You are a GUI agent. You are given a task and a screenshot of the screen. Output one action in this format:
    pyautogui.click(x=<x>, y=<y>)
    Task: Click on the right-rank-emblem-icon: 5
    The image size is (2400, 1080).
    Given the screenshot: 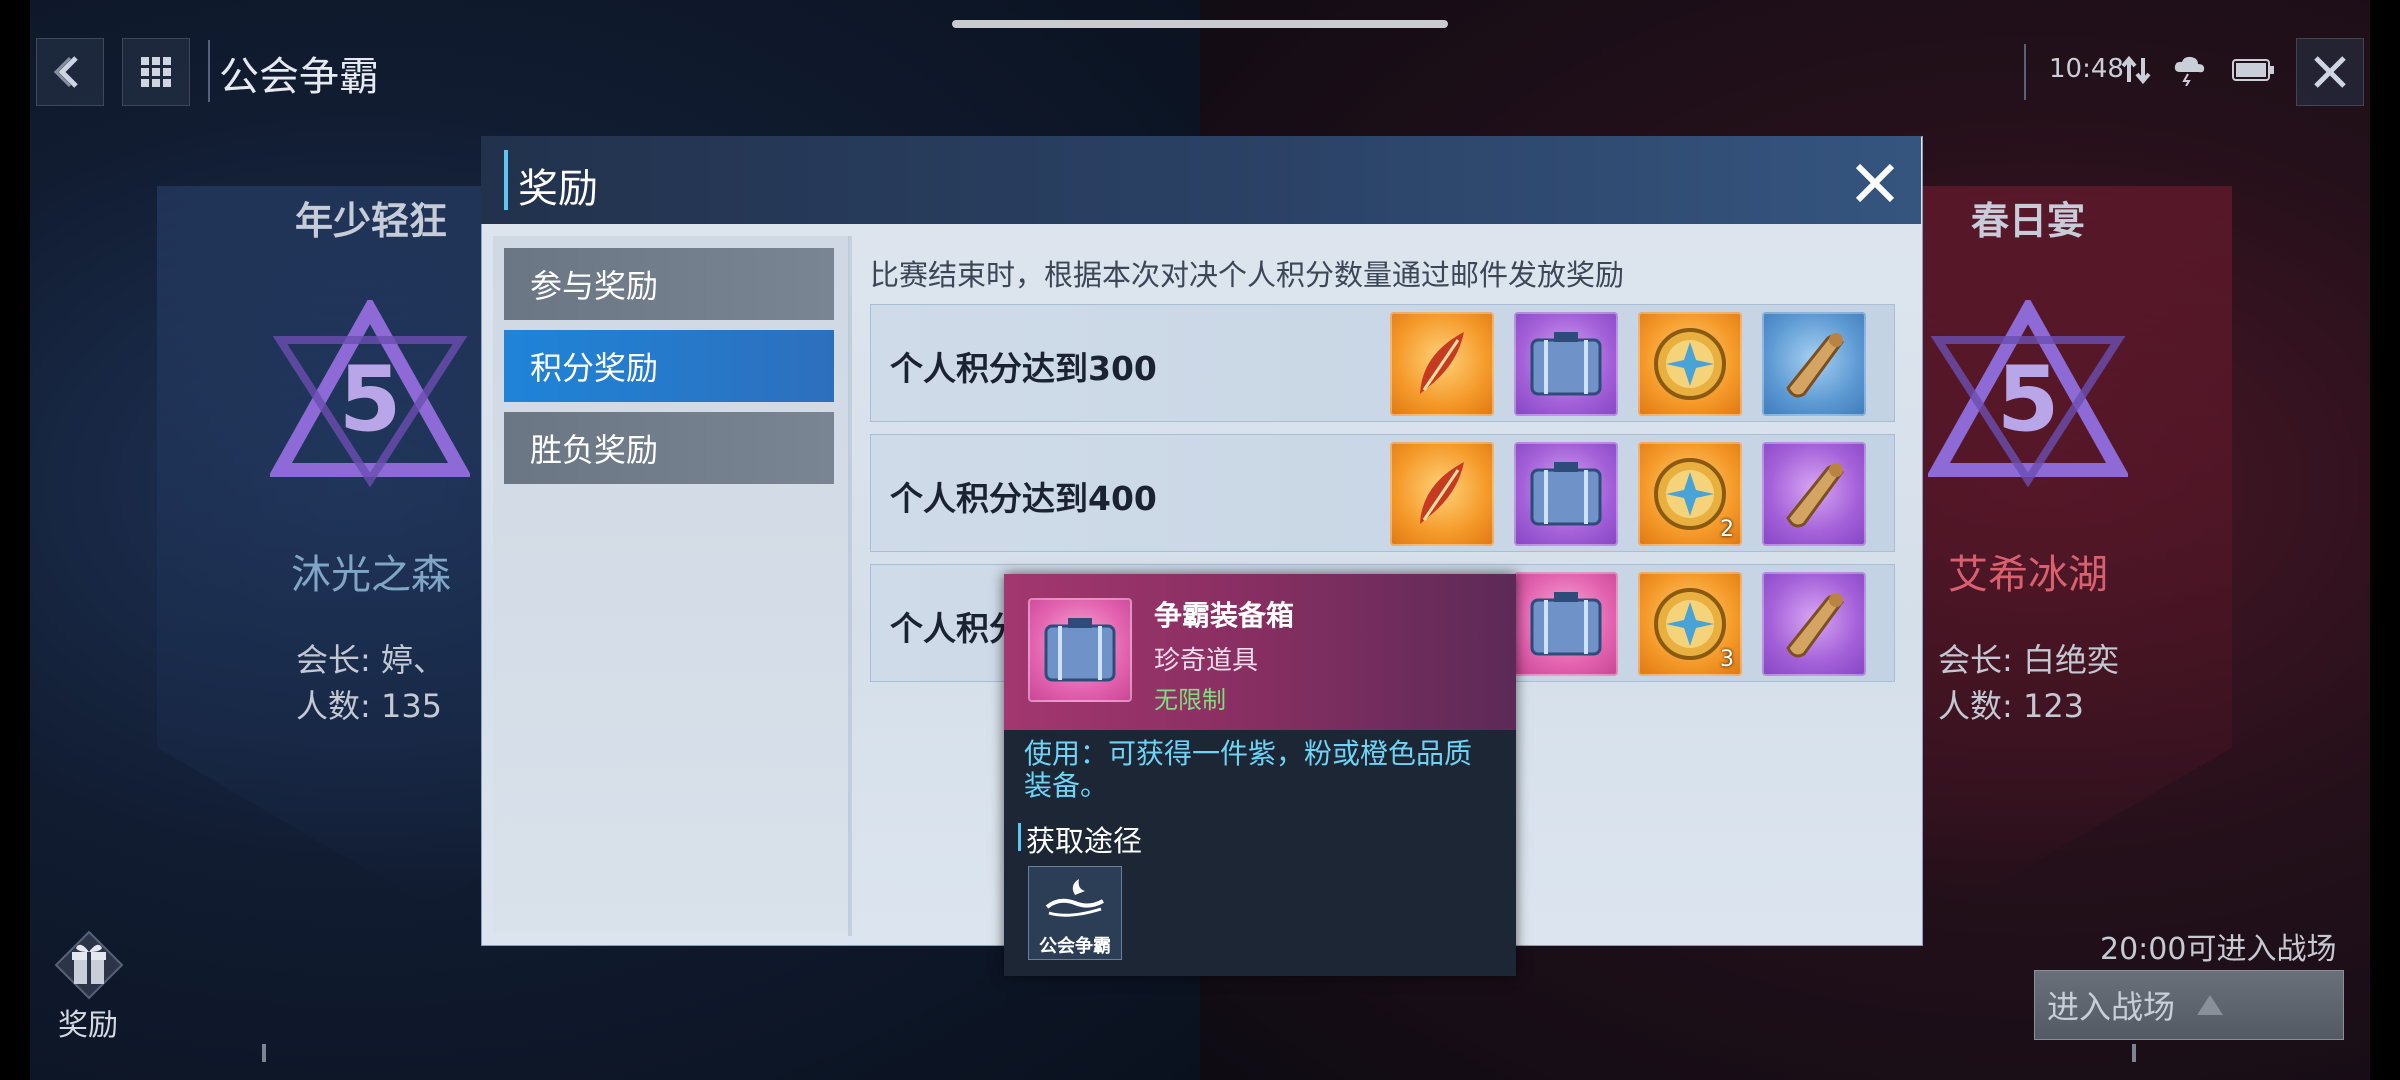 What is the action you would take?
    pyautogui.click(x=2028, y=394)
    